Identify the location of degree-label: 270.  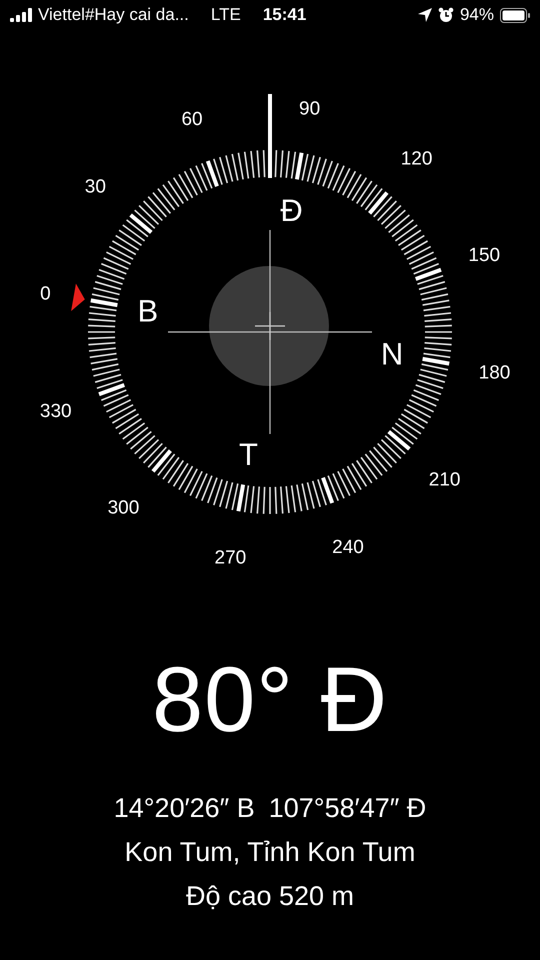
(230, 558).